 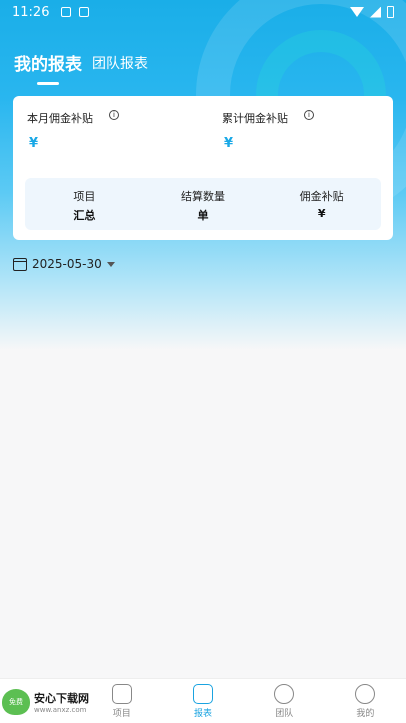 I want to click on nav-item-team: 团队, so click(x=284, y=701).